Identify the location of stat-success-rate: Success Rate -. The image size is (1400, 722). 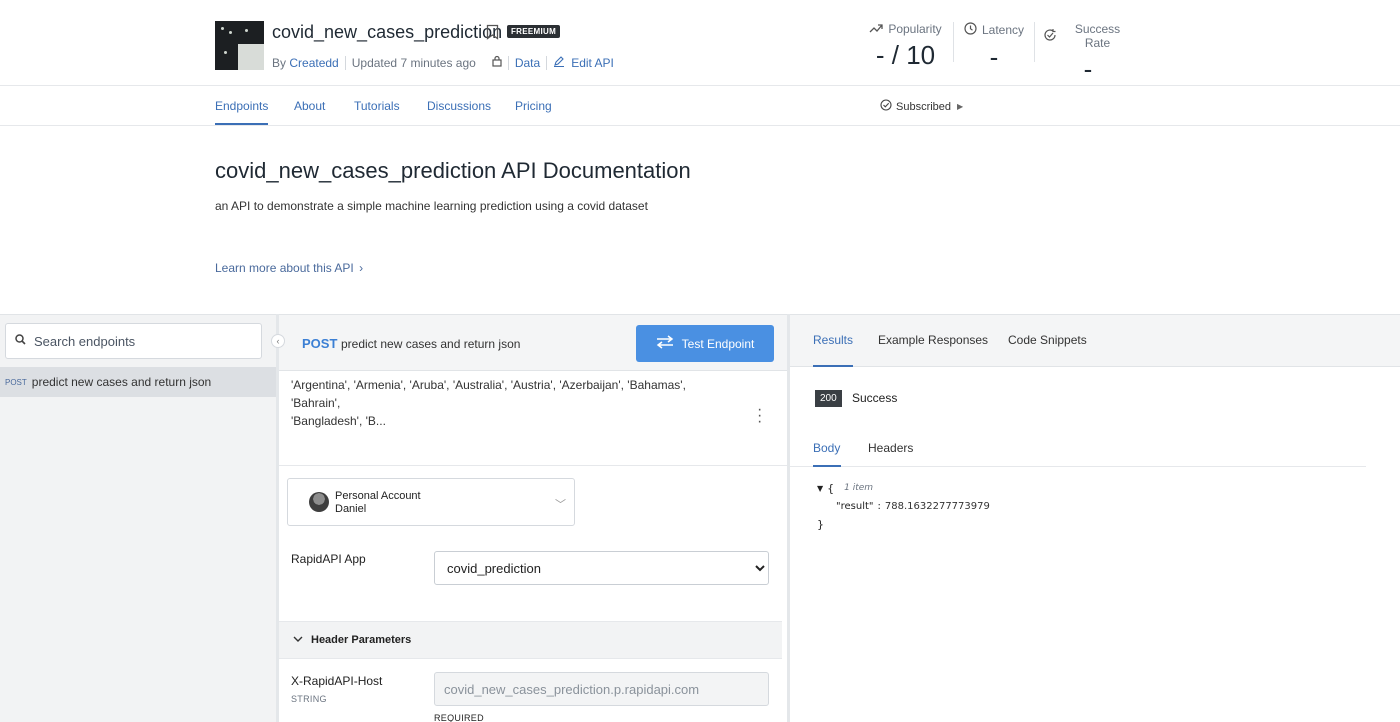
(1088, 53).